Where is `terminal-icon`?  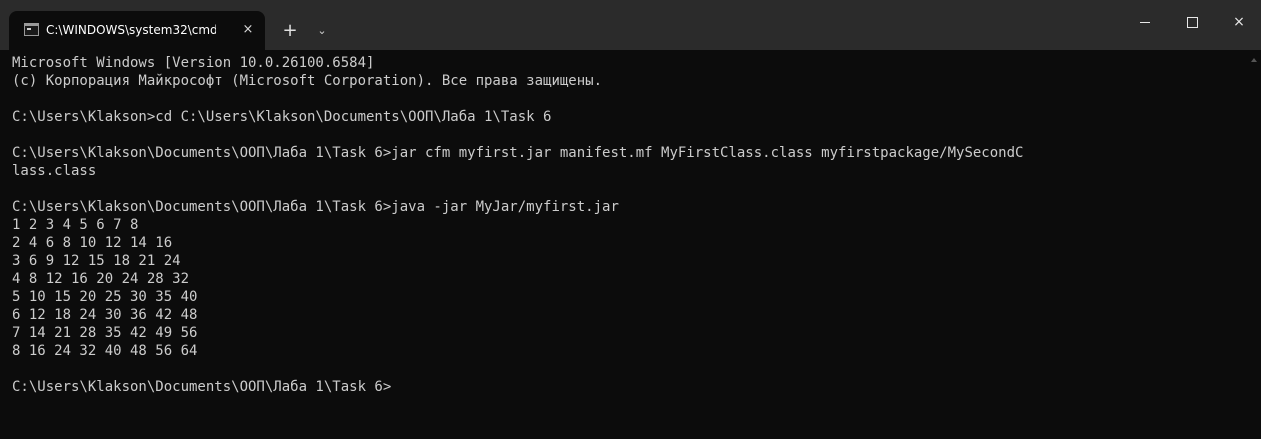 terminal-icon is located at coordinates (31, 29).